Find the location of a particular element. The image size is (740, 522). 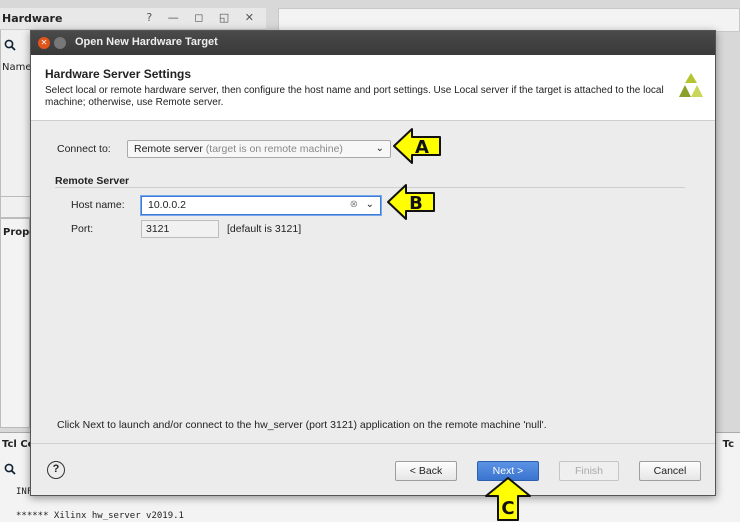

annotation-arrow-a: A is located at coordinates (417, 146).